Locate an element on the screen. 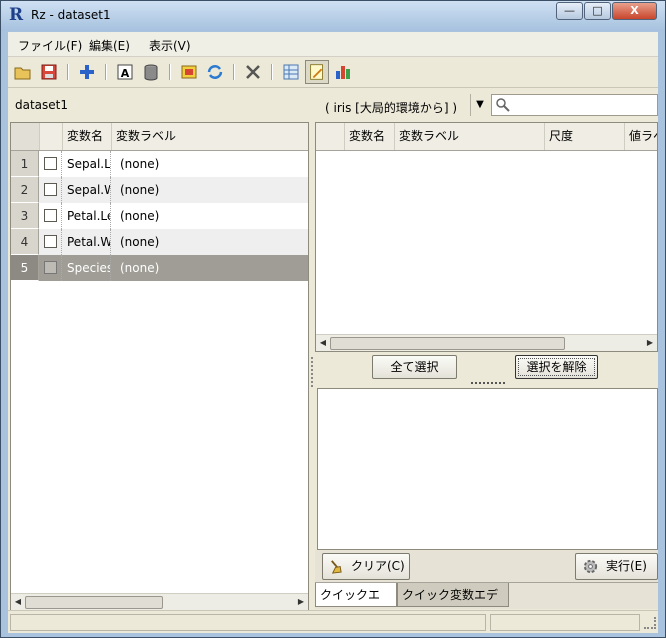 Image resolution: width=666 pixels, height=638 pixels. status-field-main is located at coordinates (248, 622).